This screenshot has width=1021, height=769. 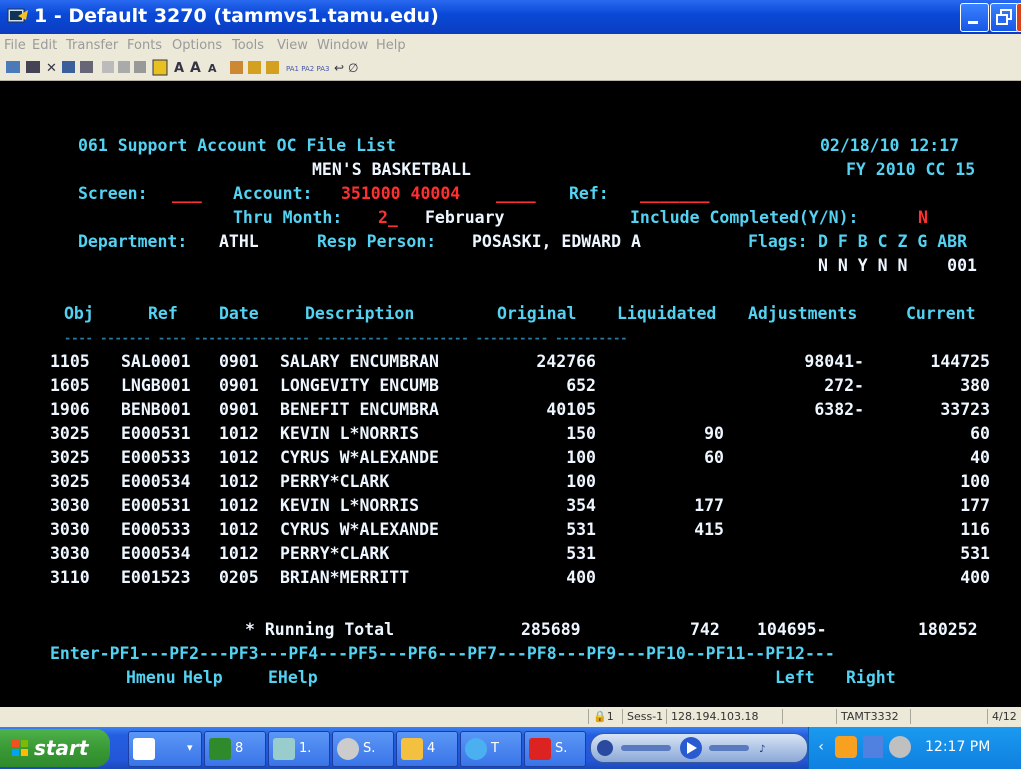 What do you see at coordinates (975, 553) in the screenshot?
I see `cell-cur: 531` at bounding box center [975, 553].